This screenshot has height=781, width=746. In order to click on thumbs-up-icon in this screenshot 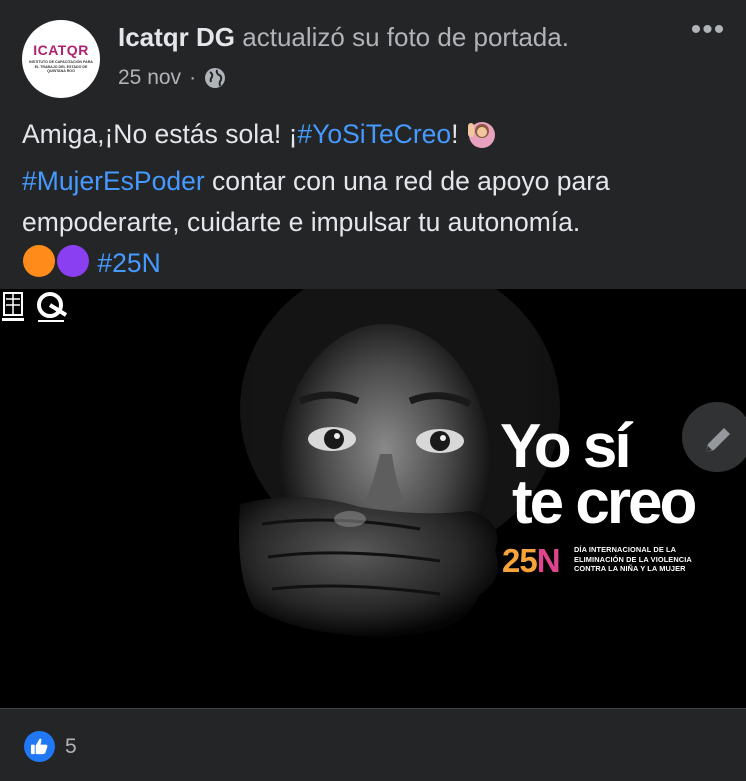, I will do `click(39, 746)`.